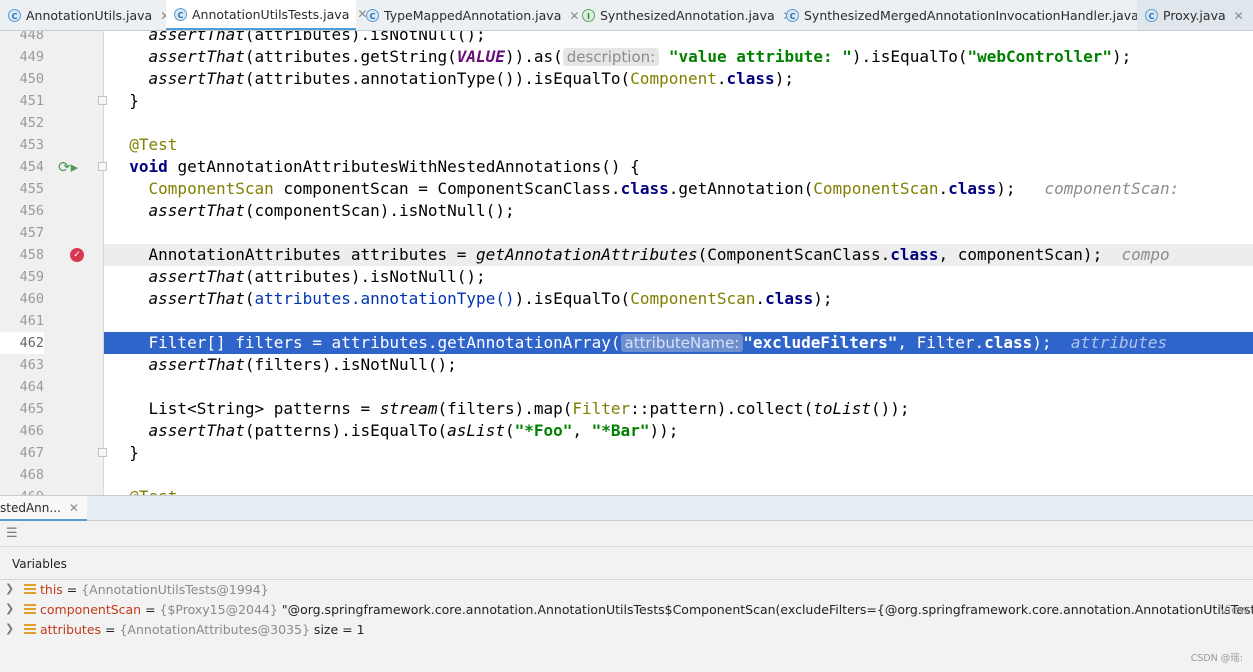 The image size is (1253, 672). I want to click on inline-debug-value: attributes, so click(1119, 342).